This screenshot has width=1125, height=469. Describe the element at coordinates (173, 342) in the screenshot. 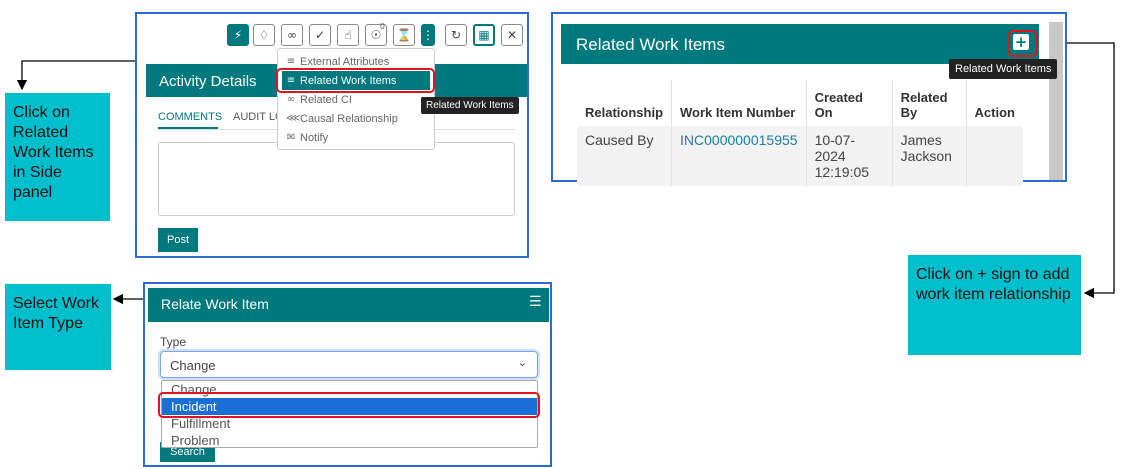

I see `type-label: Type` at that location.